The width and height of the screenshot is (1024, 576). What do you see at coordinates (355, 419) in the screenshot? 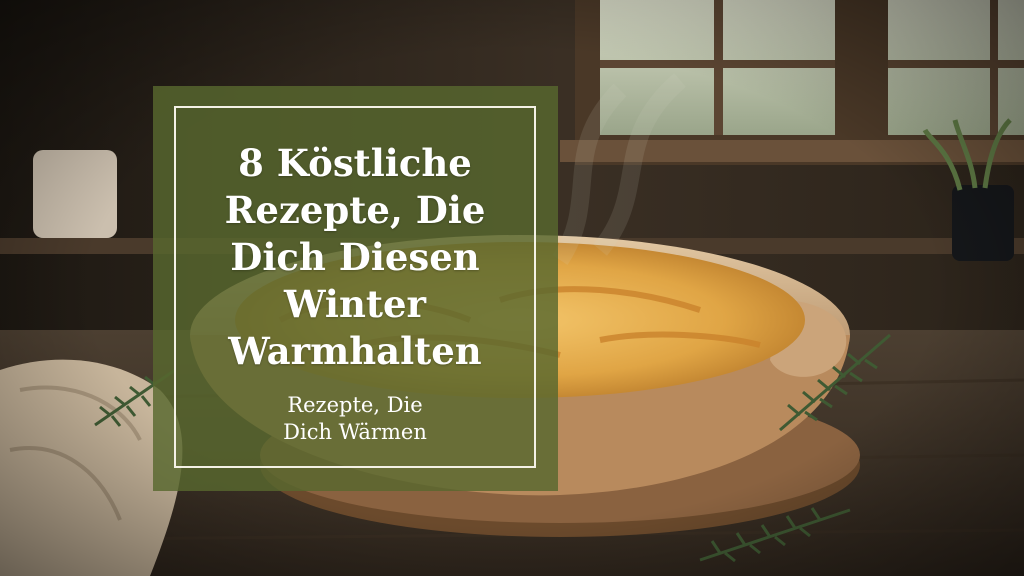
I see `subheadline: Rezepte, Die Dich Wärmen` at bounding box center [355, 419].